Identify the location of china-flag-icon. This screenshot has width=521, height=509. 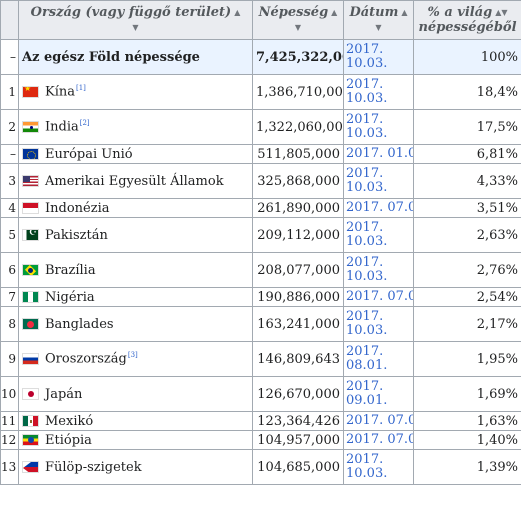
(30, 92).